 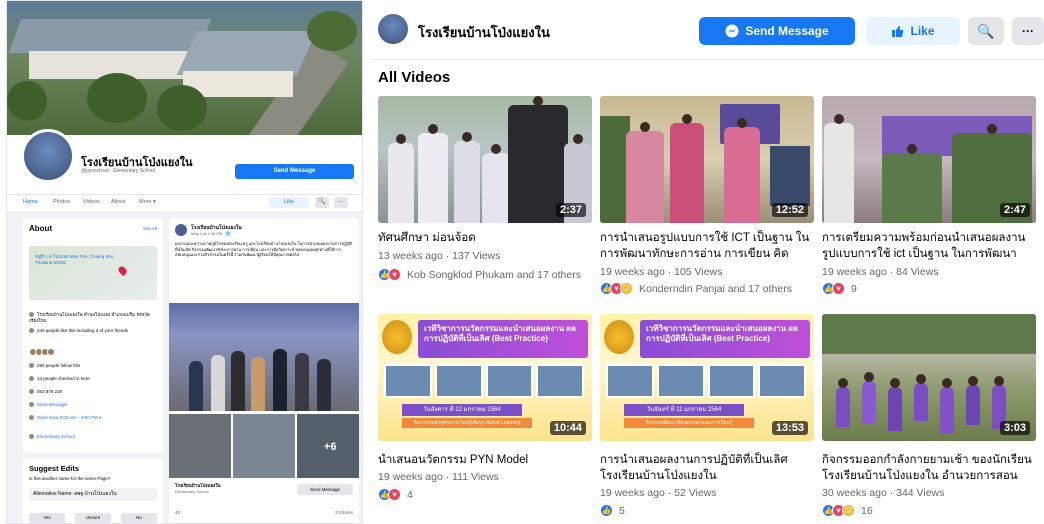 What do you see at coordinates (777, 31) in the screenshot?
I see `send-message-button-top: Send Message` at bounding box center [777, 31].